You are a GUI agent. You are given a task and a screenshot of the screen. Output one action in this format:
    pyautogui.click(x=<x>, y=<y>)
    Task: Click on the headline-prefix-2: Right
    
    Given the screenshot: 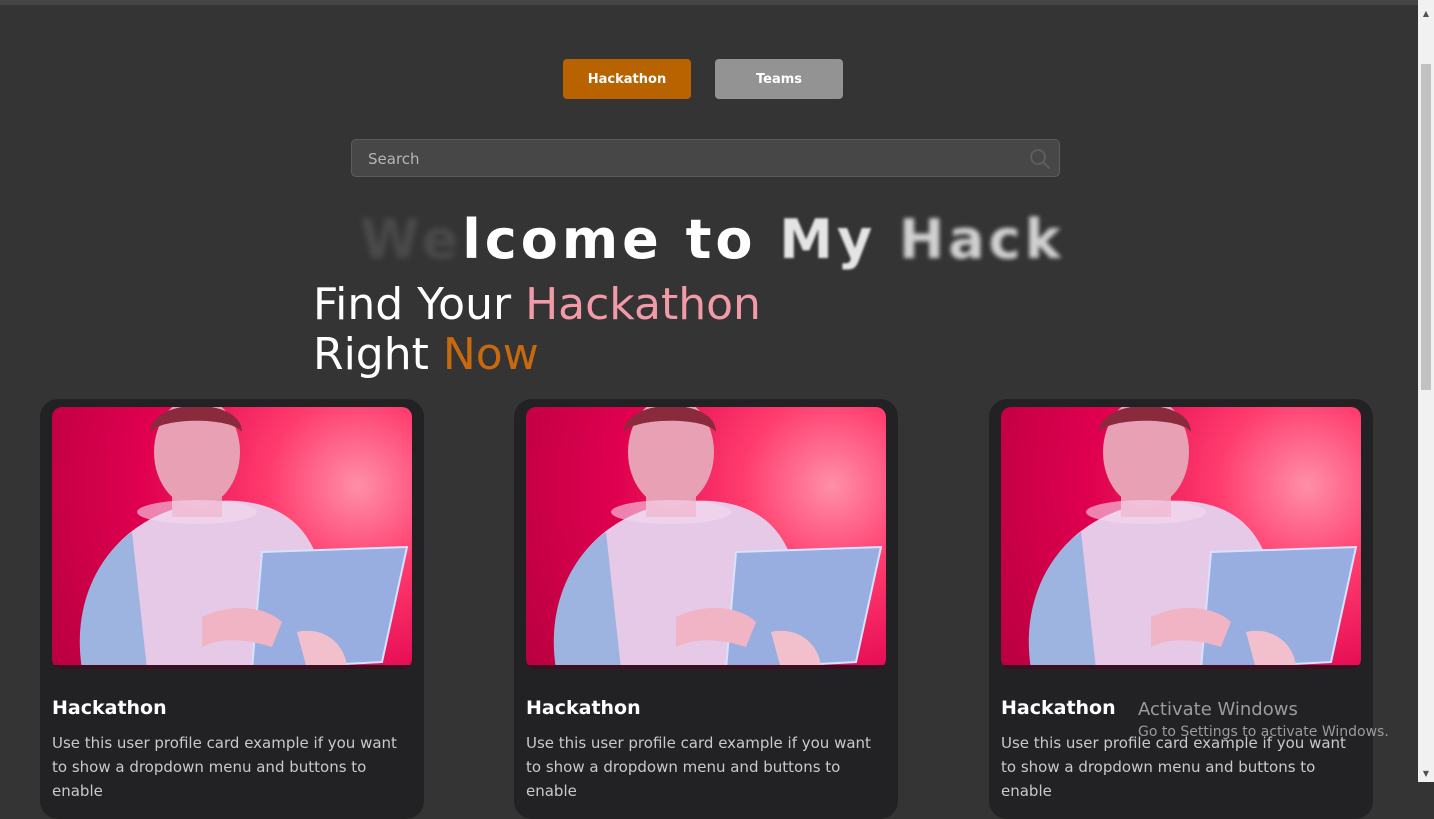 What is the action you would take?
    pyautogui.click(x=378, y=354)
    